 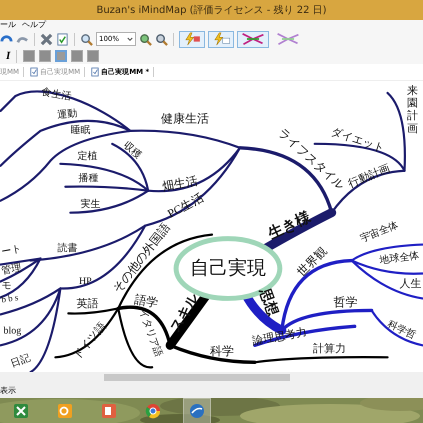 What do you see at coordinates (90, 204) in the screenshot?
I see `branch-label: 実生` at bounding box center [90, 204].